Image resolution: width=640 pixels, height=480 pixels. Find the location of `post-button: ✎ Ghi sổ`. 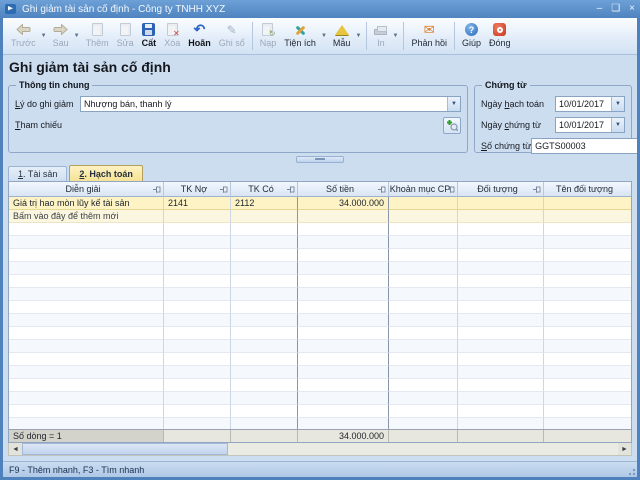

post-button: ✎ Ghi sổ is located at coordinates (232, 35).